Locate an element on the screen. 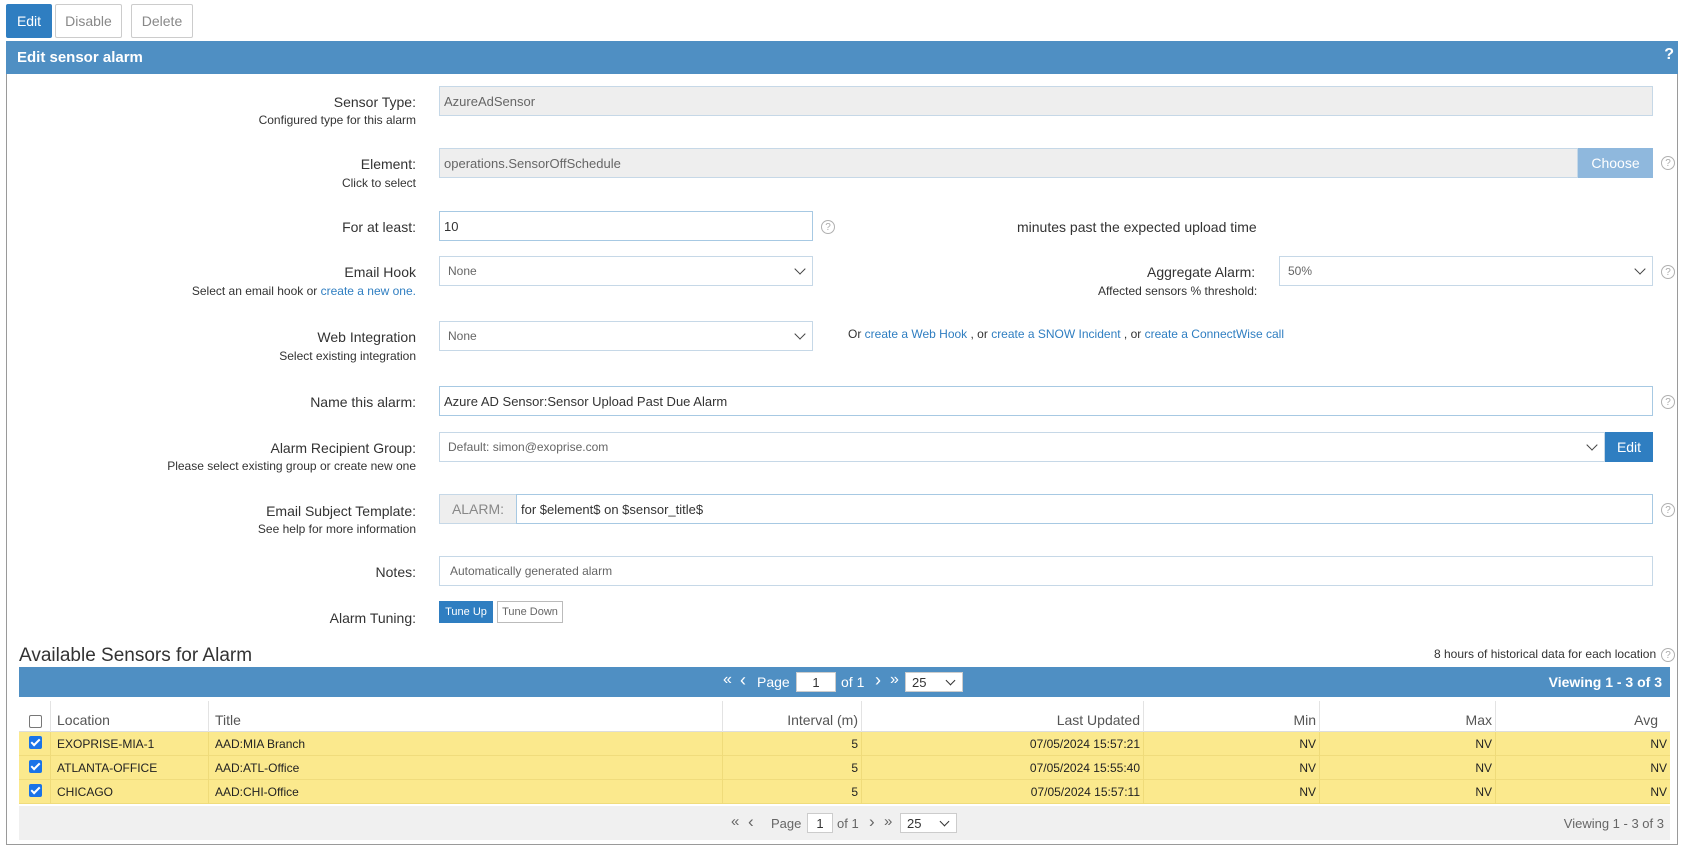 The width and height of the screenshot is (1683, 849). cell-location: CHICAGO is located at coordinates (130, 792).